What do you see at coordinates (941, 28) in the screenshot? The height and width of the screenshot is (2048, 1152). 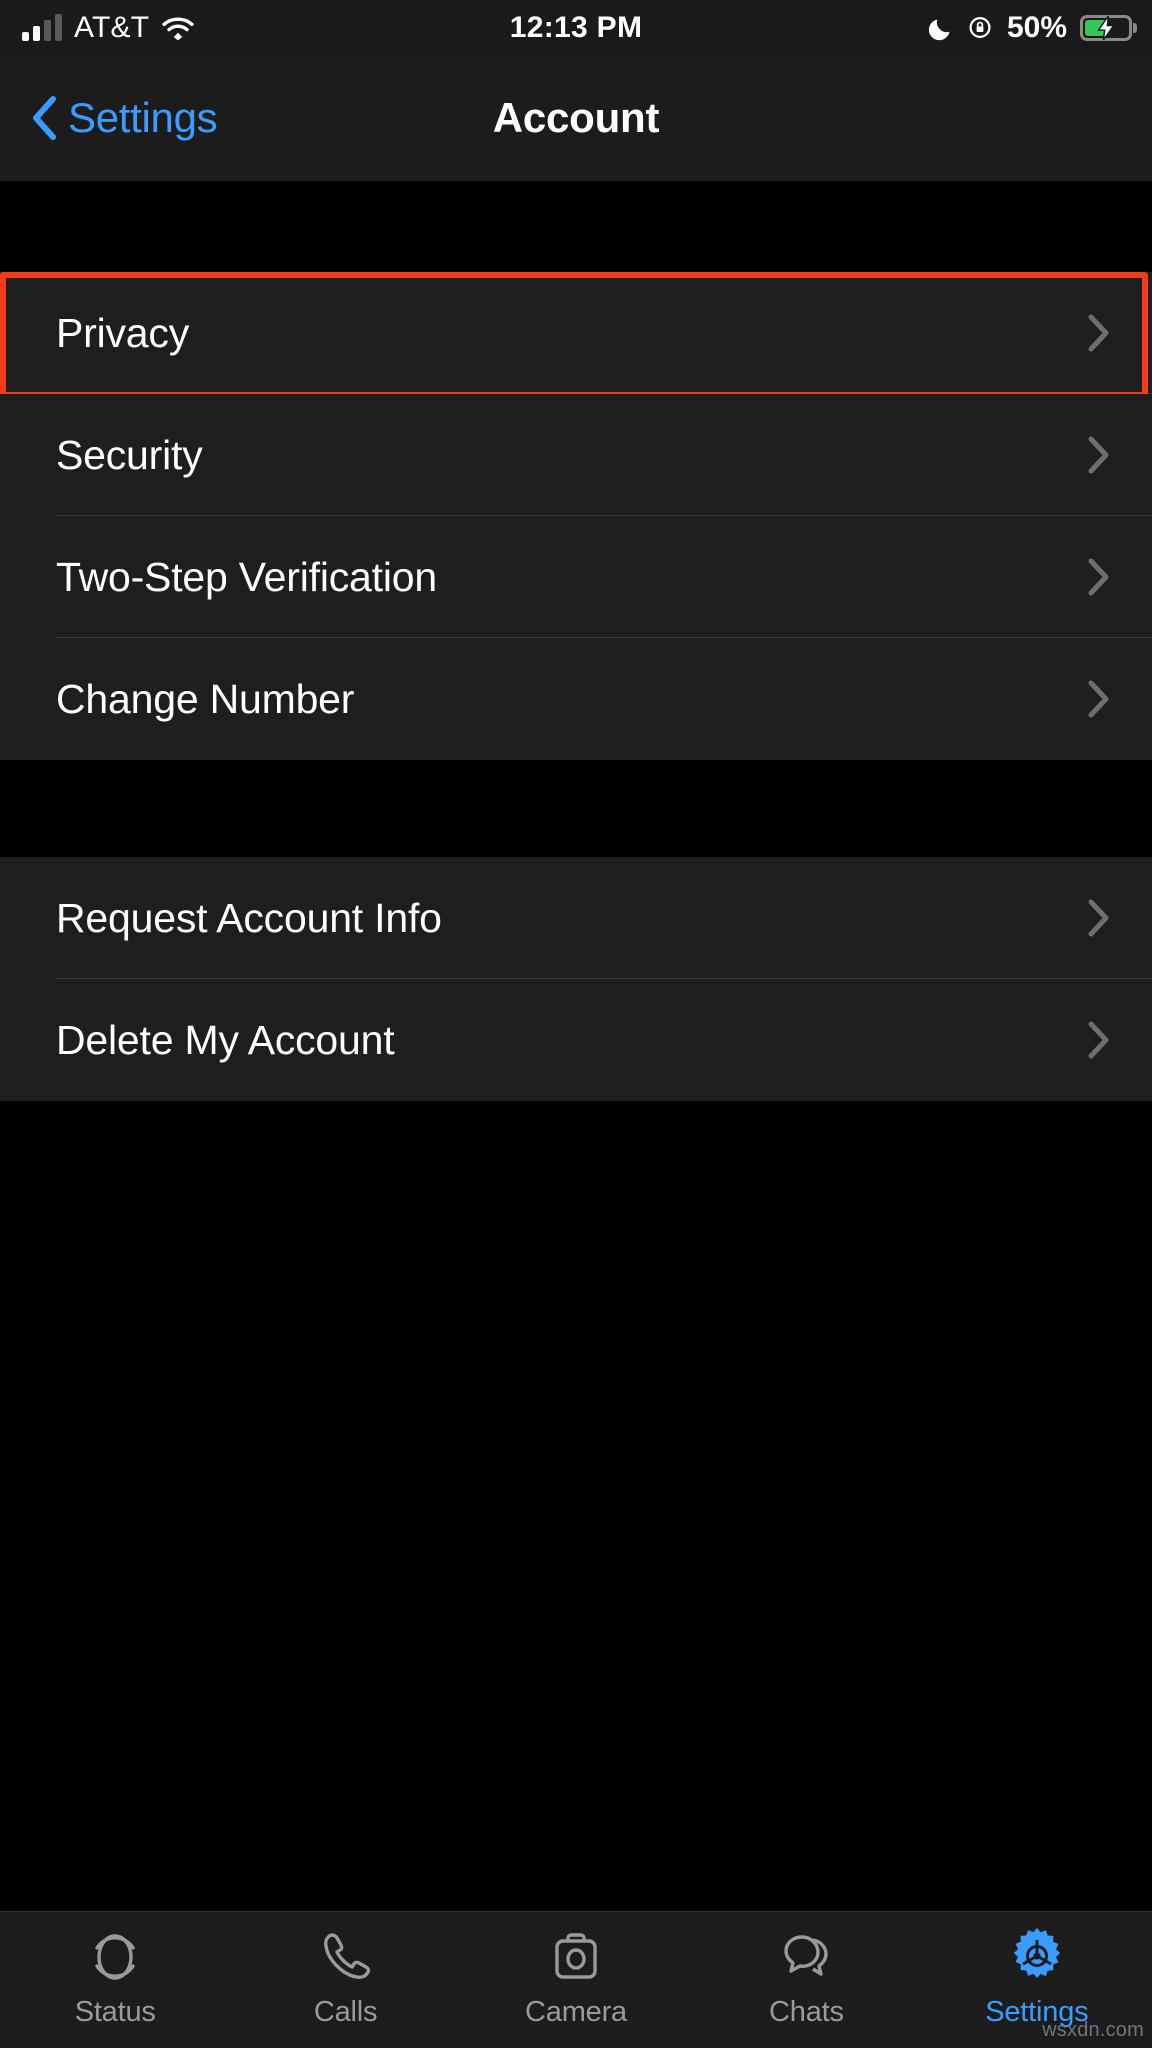 I see `moon-icon` at bounding box center [941, 28].